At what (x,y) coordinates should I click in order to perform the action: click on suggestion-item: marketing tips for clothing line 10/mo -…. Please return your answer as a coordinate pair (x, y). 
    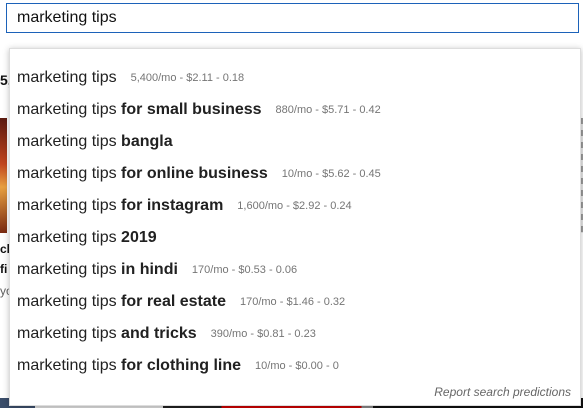
    Looking at the image, I should click on (295, 366).